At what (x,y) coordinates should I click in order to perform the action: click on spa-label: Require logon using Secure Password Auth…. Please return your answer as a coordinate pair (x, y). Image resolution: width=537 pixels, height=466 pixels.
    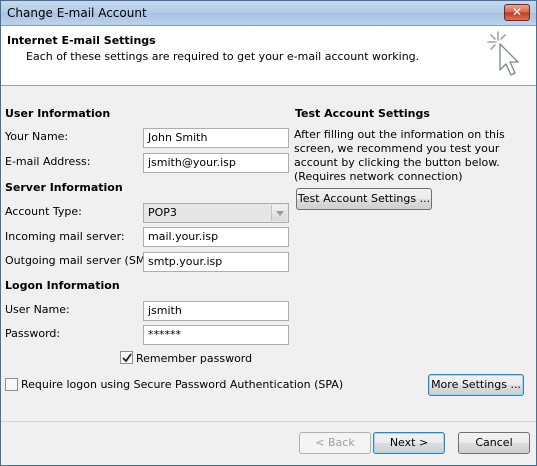
    Looking at the image, I should click on (182, 384).